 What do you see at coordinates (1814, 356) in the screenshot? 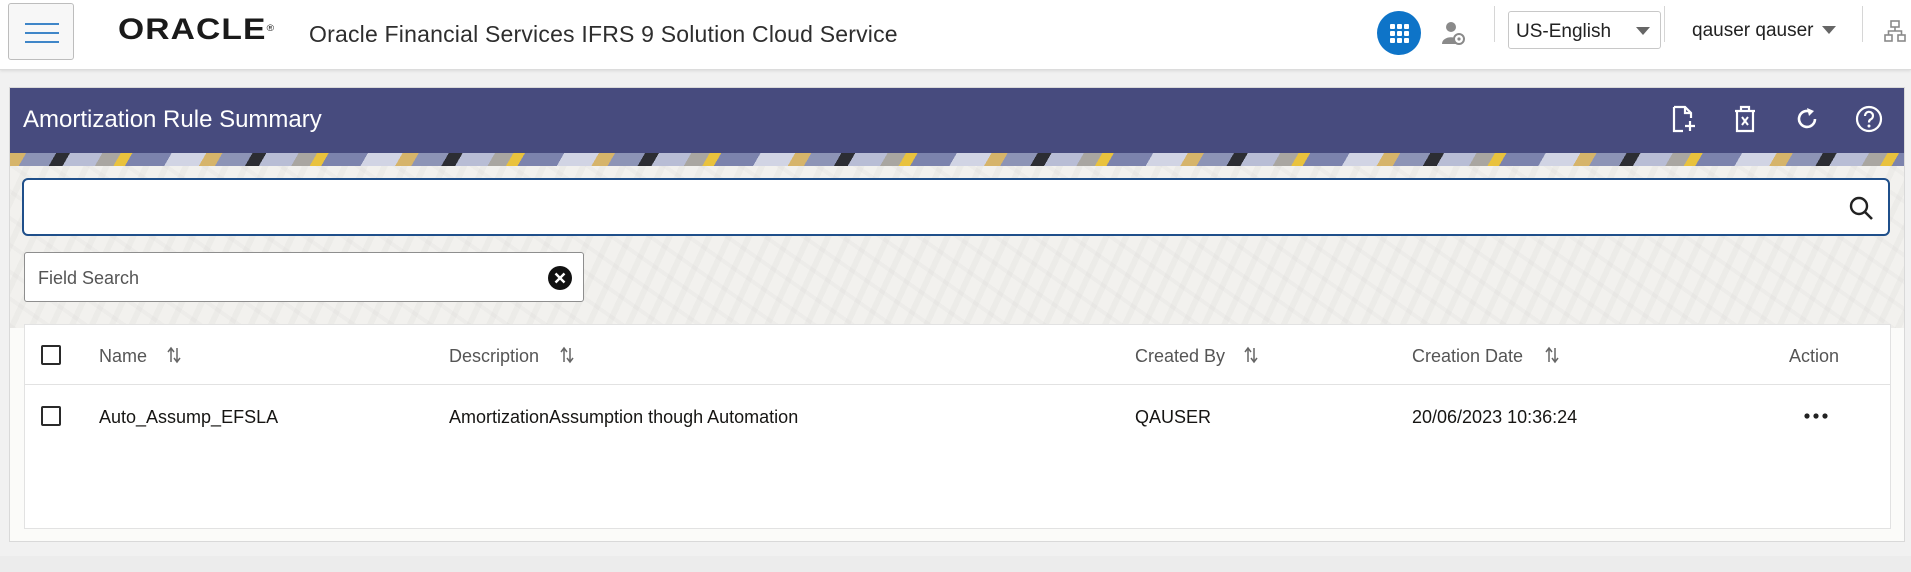
I see `column-header-action: Action` at bounding box center [1814, 356].